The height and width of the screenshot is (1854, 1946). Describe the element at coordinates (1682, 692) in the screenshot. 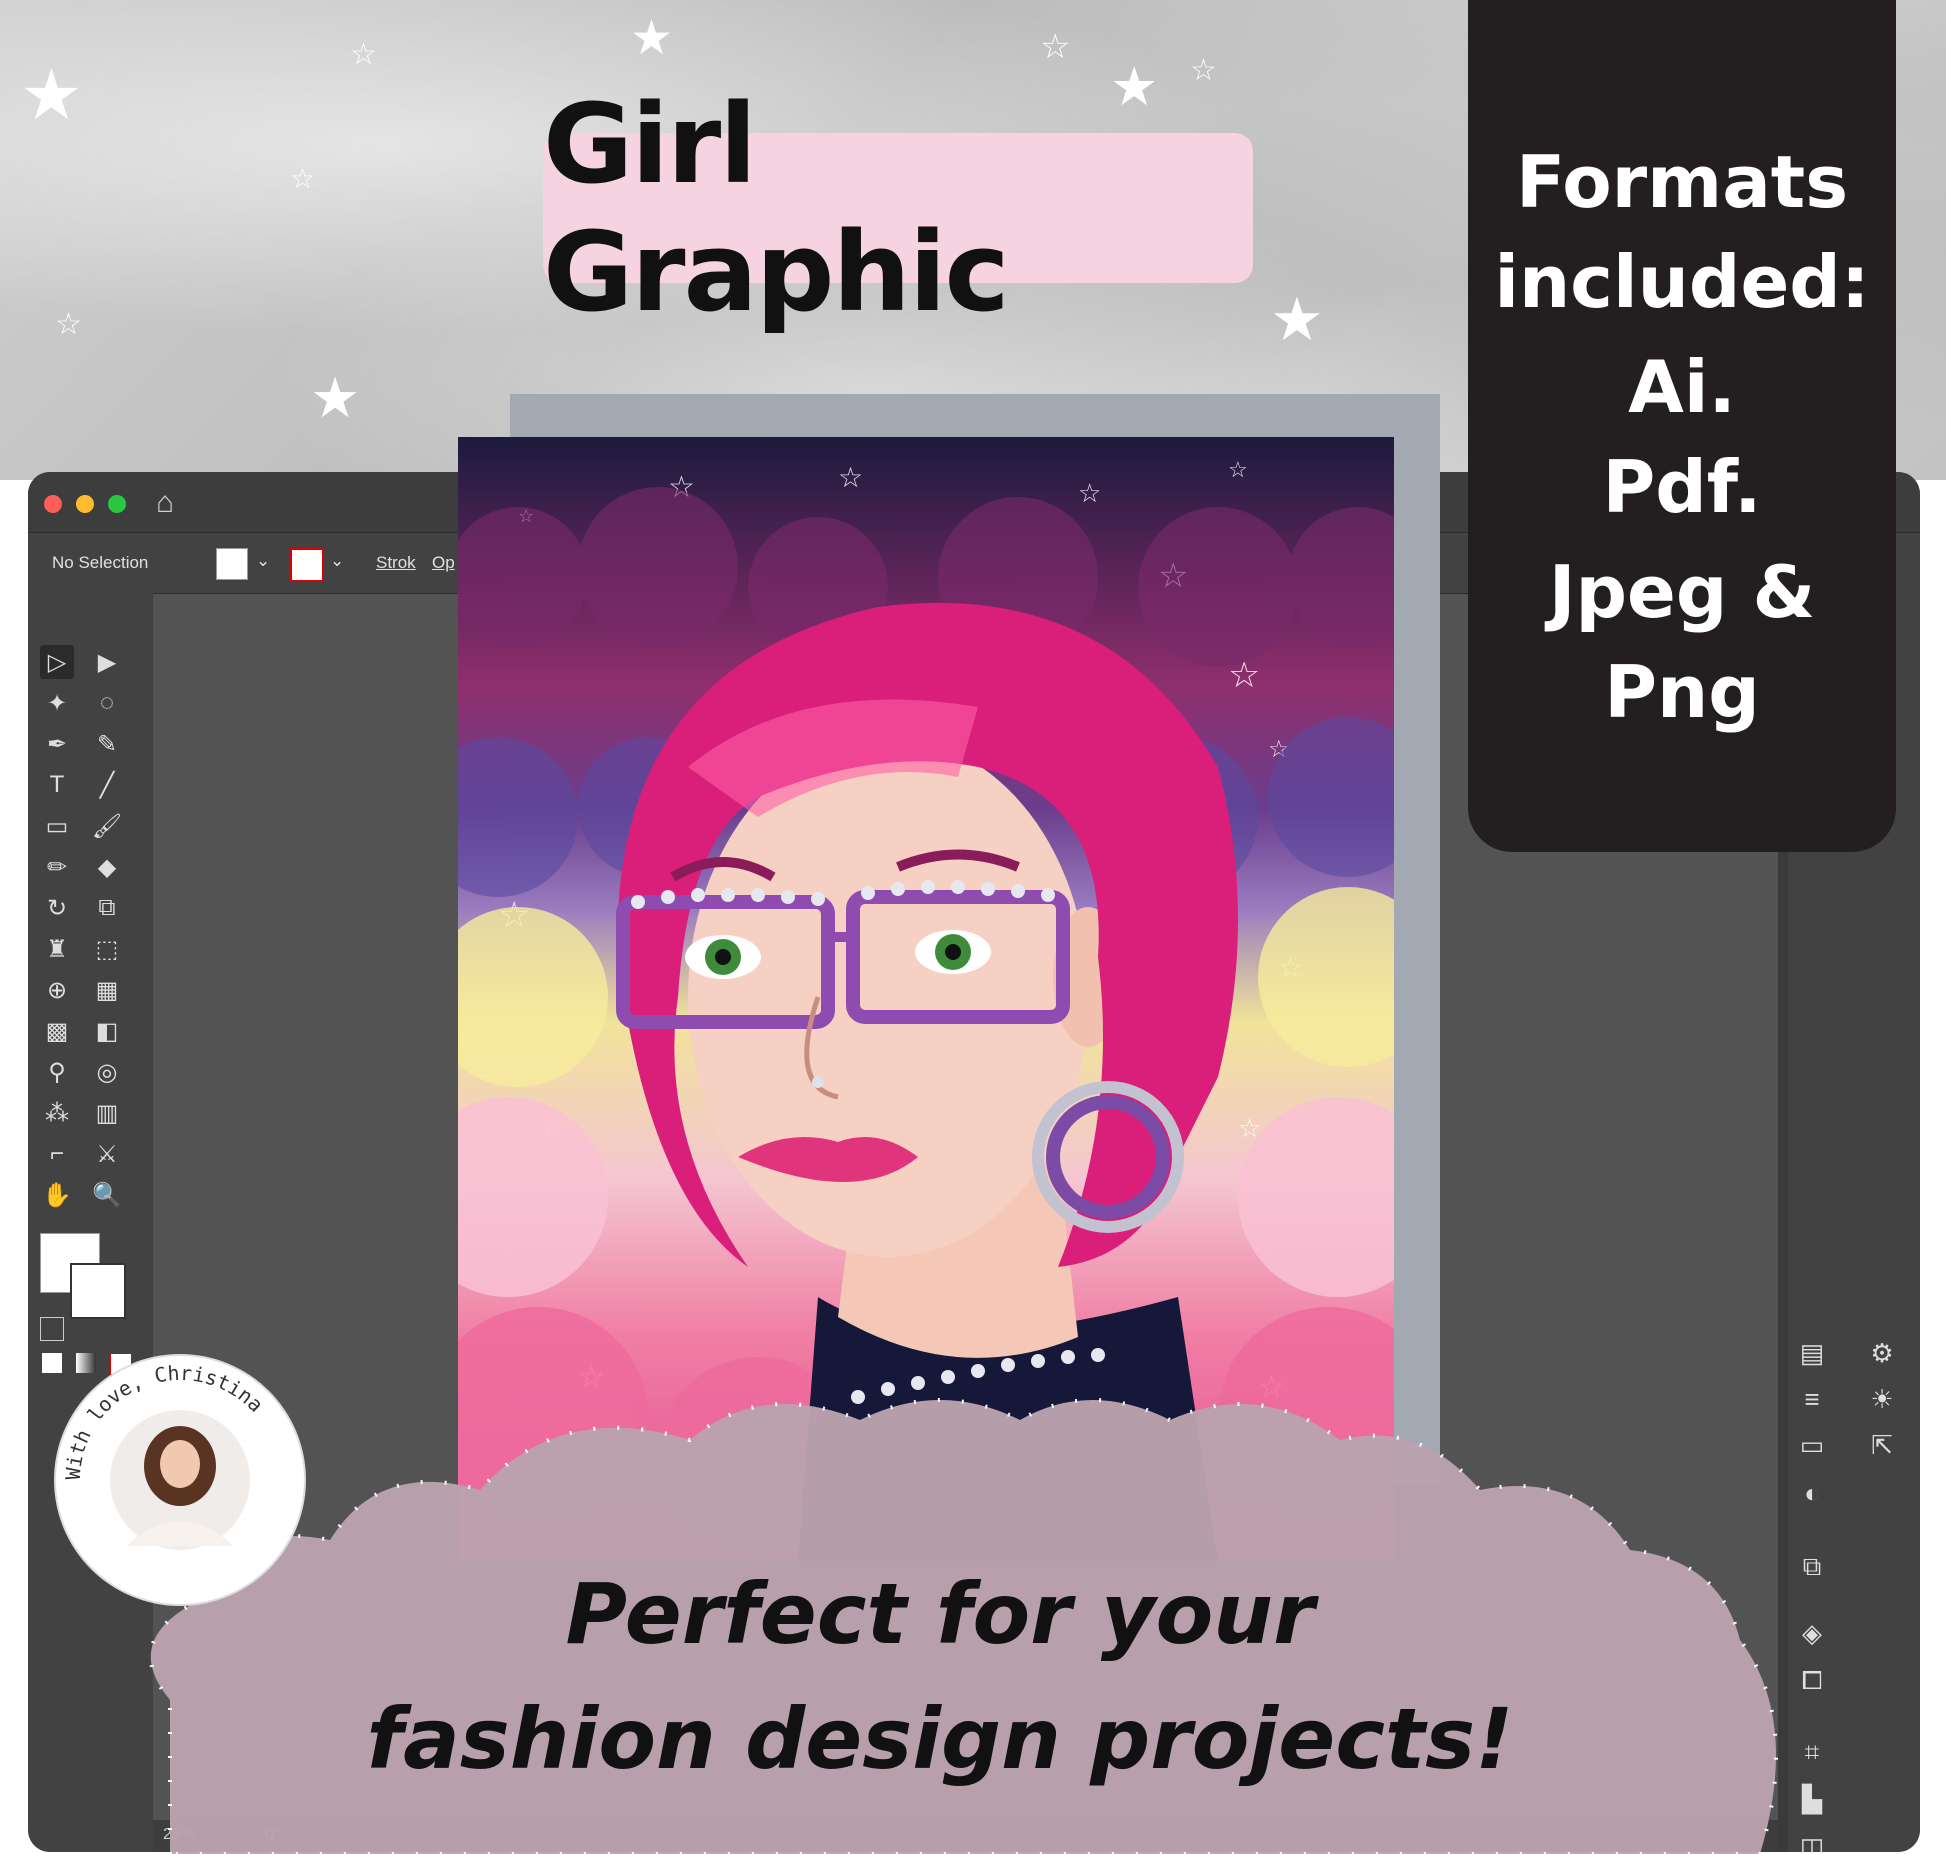

I see `formats-line: Png` at that location.